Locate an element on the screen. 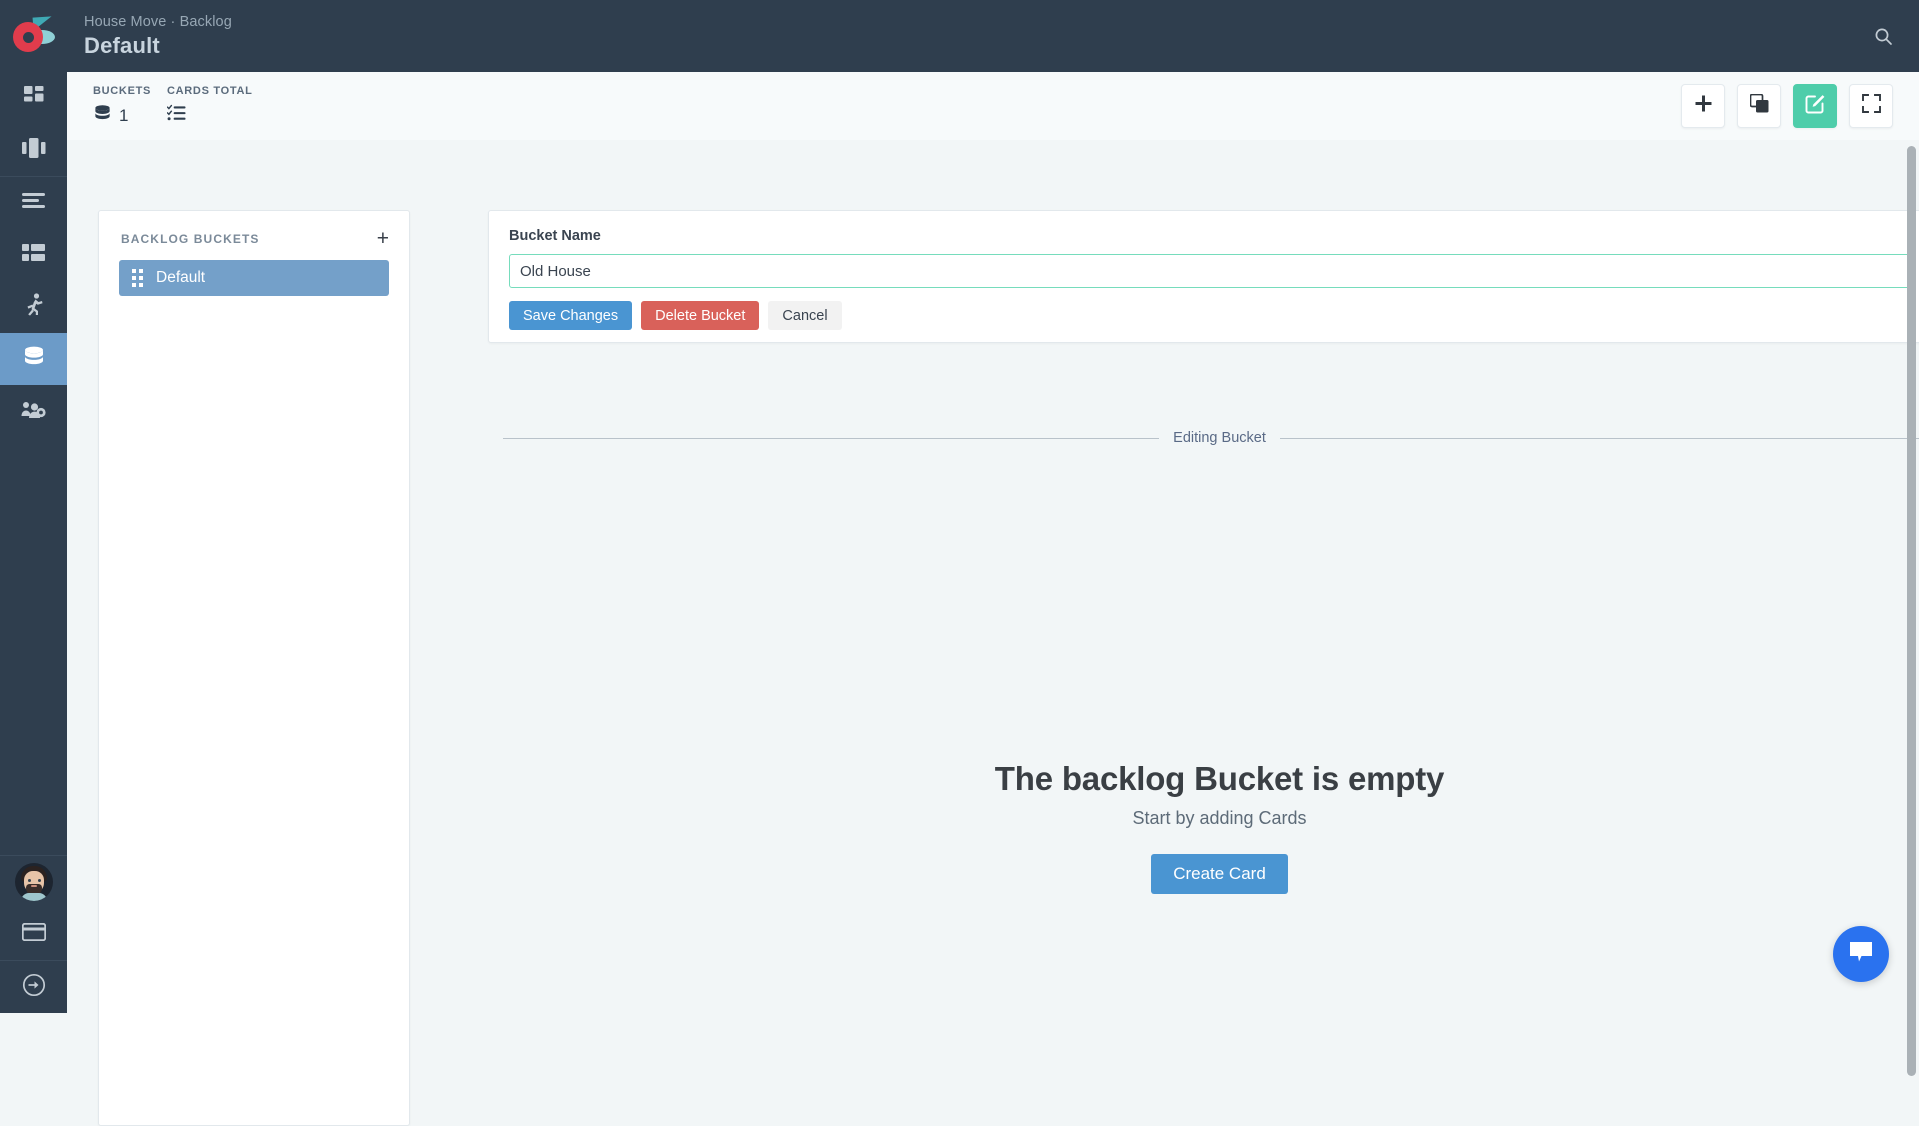 This screenshot has height=1126, width=1919. sidebar-item-billing is located at coordinates (33, 934).